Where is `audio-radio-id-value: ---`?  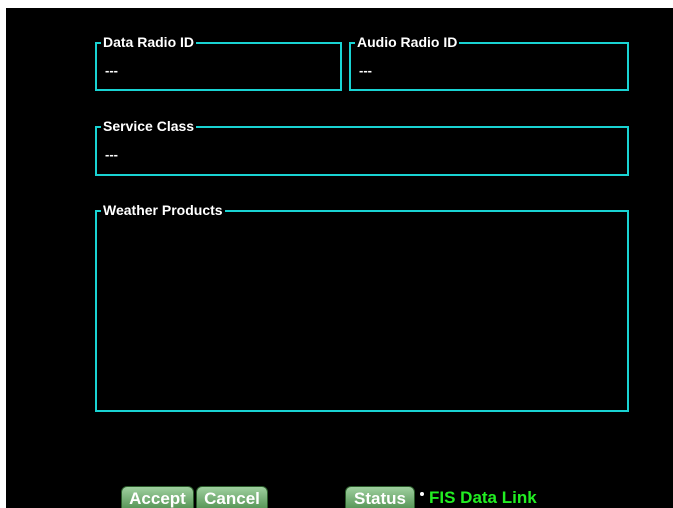
audio-radio-id-value: --- is located at coordinates (365, 70).